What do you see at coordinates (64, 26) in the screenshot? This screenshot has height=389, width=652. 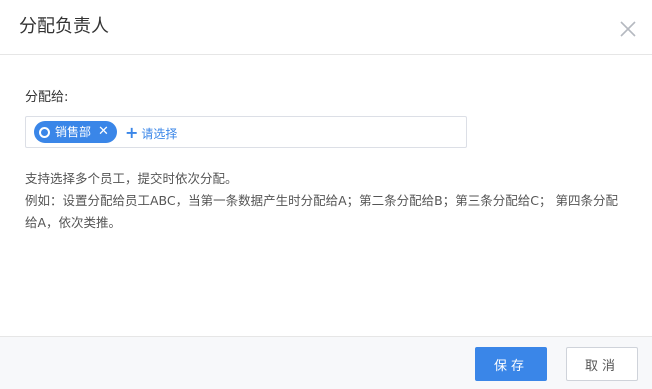 I see `dialog-title: 分配负责人` at bounding box center [64, 26].